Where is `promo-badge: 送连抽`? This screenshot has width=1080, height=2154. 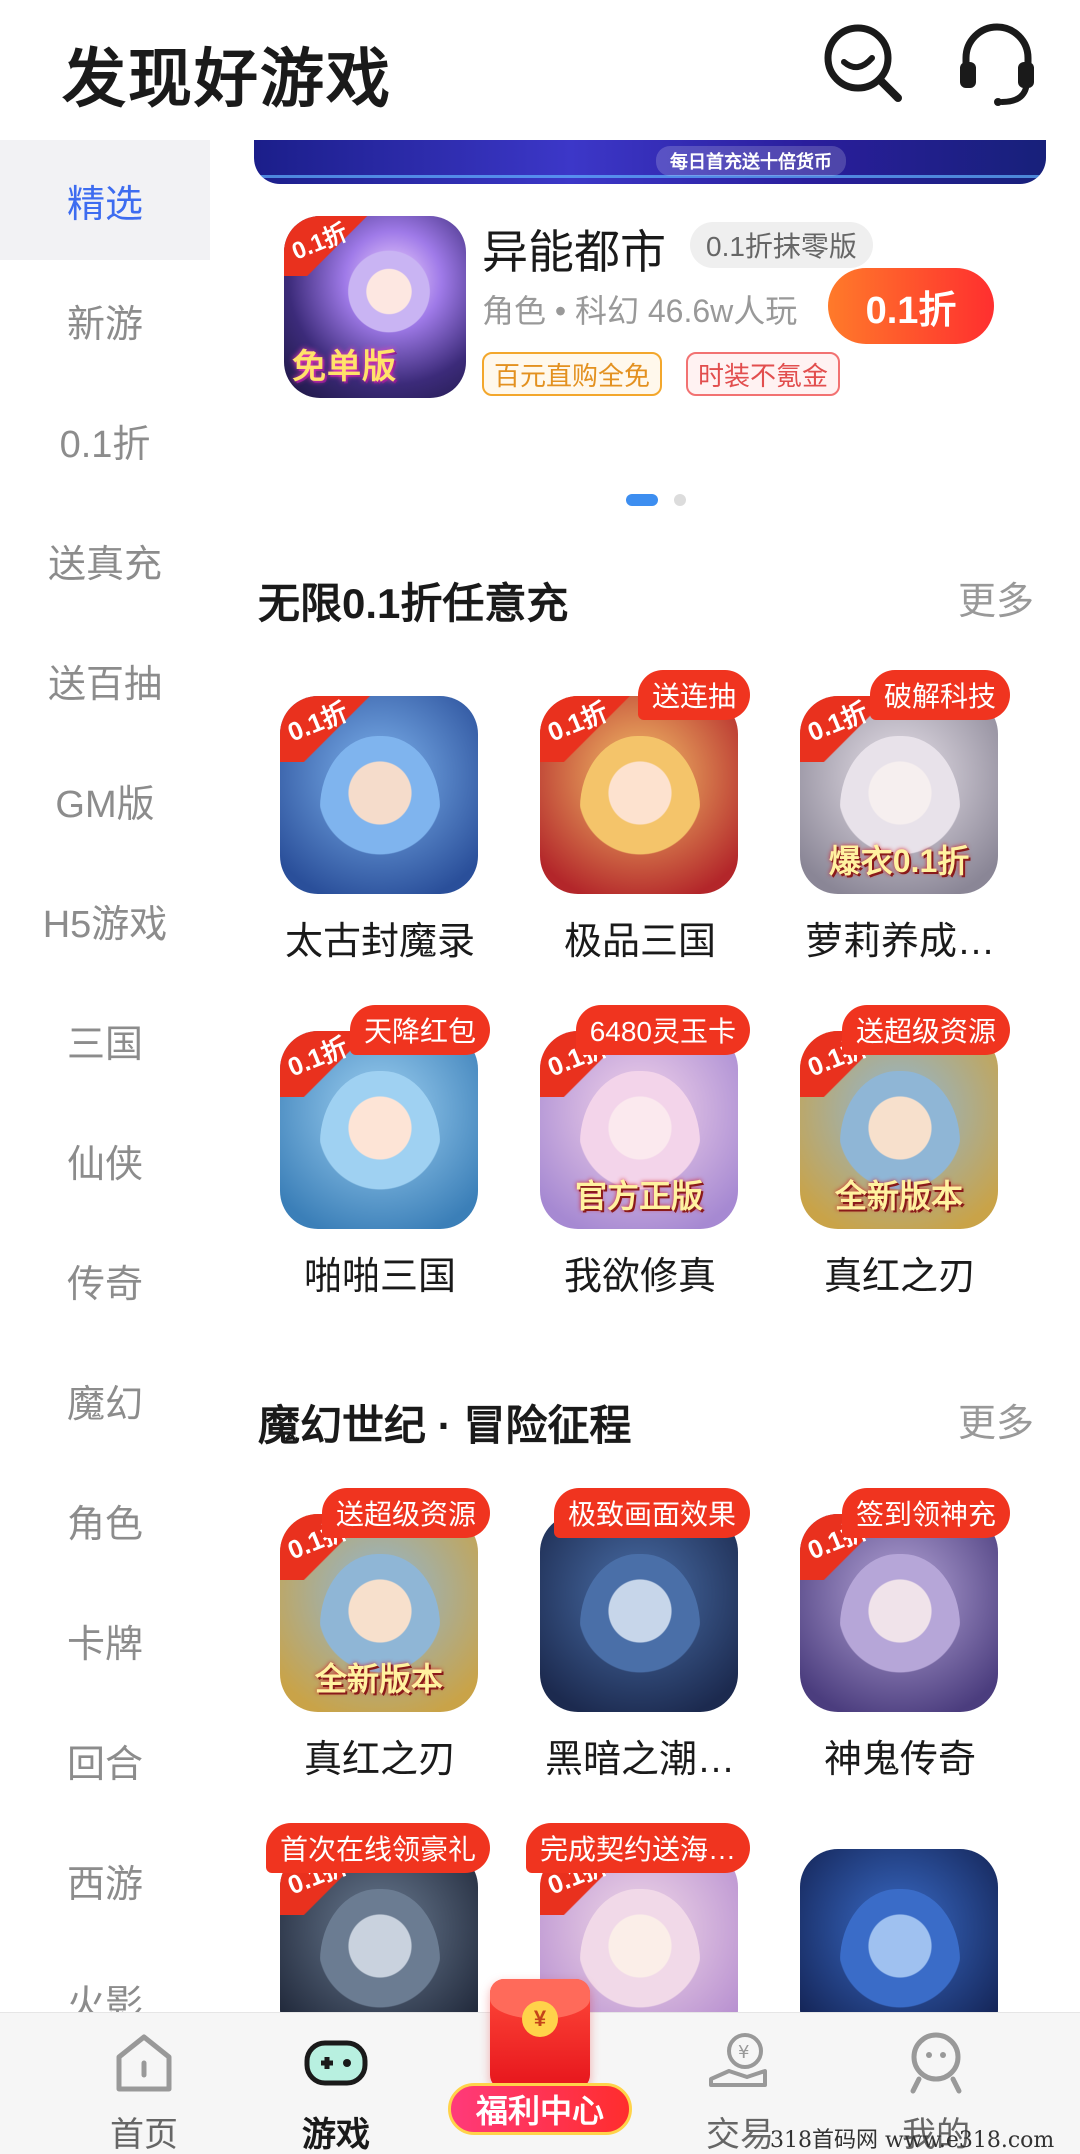
promo-badge: 送连抽 is located at coordinates (693, 695).